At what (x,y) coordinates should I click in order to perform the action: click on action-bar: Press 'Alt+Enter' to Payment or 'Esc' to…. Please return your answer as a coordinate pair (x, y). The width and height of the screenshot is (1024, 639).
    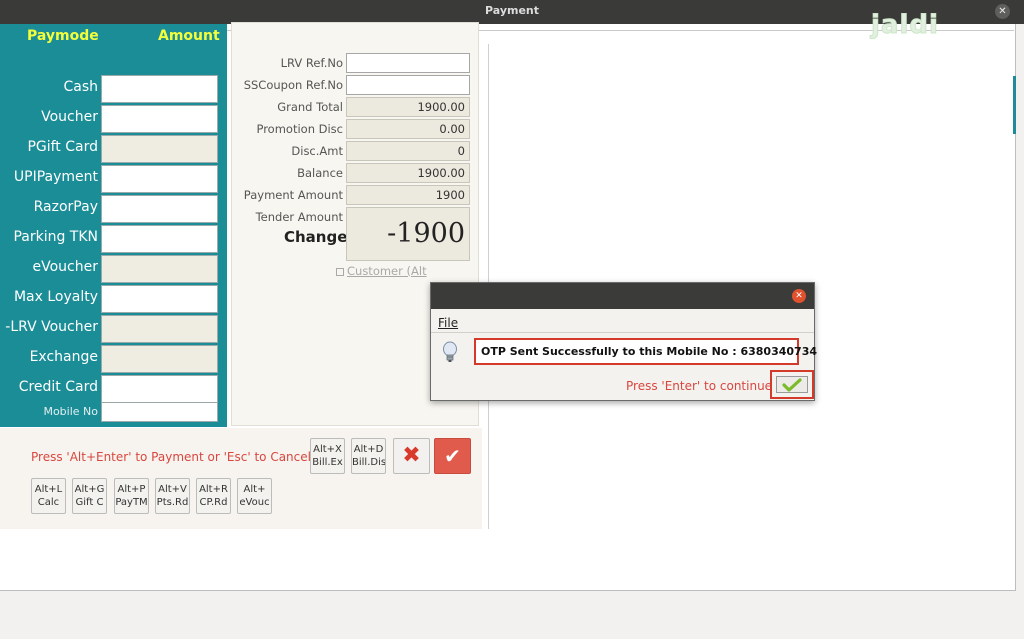
    Looking at the image, I should click on (241, 478).